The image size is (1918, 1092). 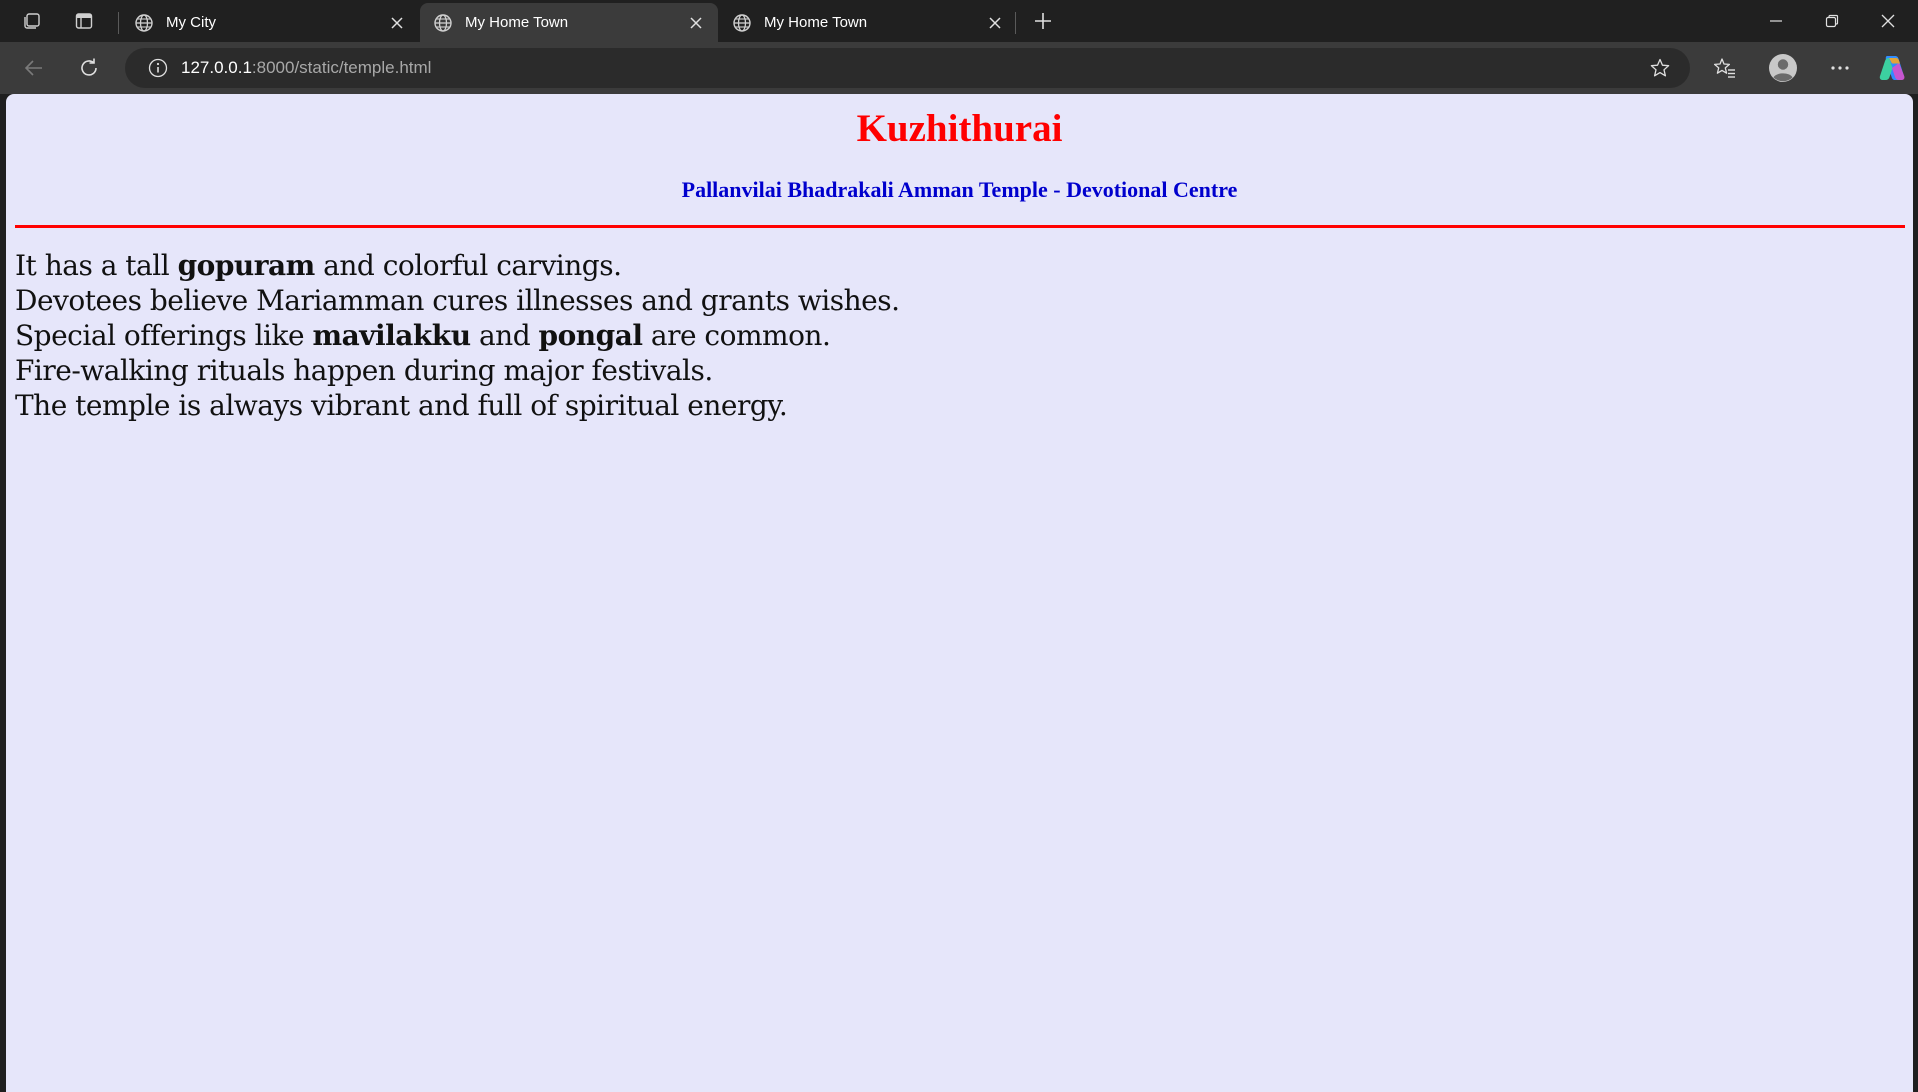 I want to click on address-bar: 127.0.0.1:8000/static/temple.html, so click(x=907, y=68).